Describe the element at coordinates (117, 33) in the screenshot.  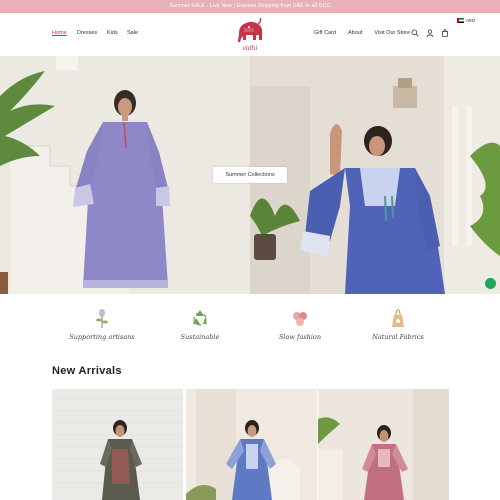
I see `nav-kids: Kids` at that location.